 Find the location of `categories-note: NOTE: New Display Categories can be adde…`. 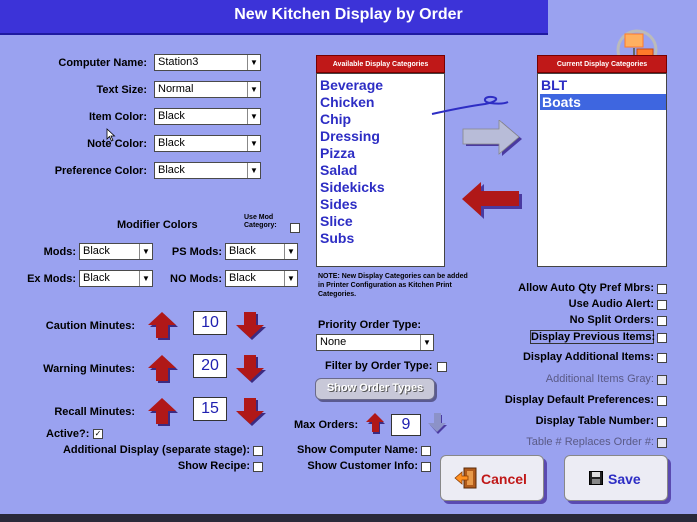

categories-note: NOTE: New Display Categories can be adde… is located at coordinates (393, 285).